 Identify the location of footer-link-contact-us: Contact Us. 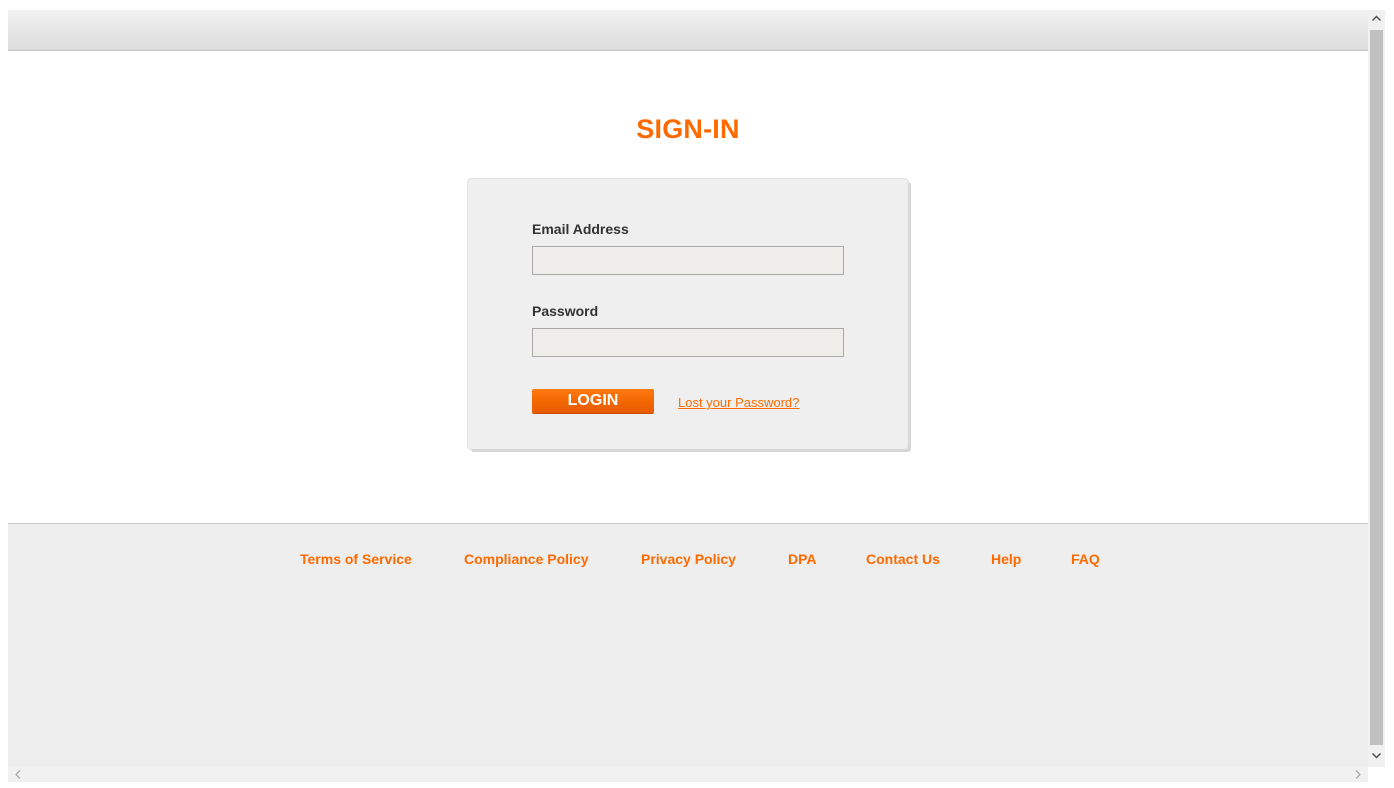
(903, 559).